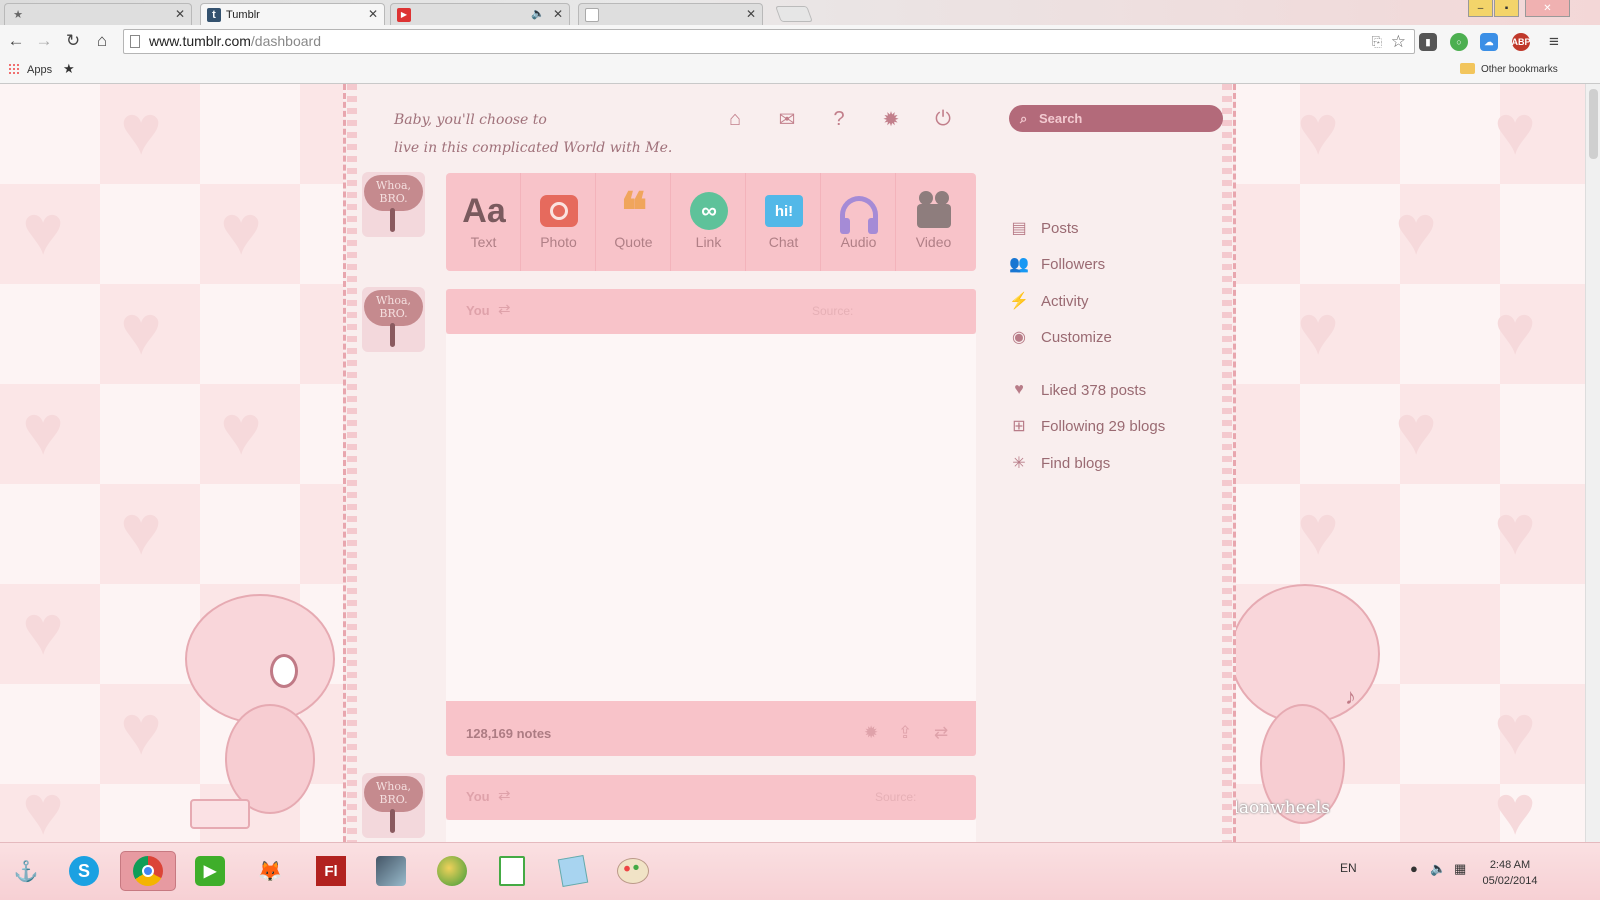 The height and width of the screenshot is (900, 1600). What do you see at coordinates (39, 70) in the screenshot?
I see `apps-bookmark: Apps` at bounding box center [39, 70].